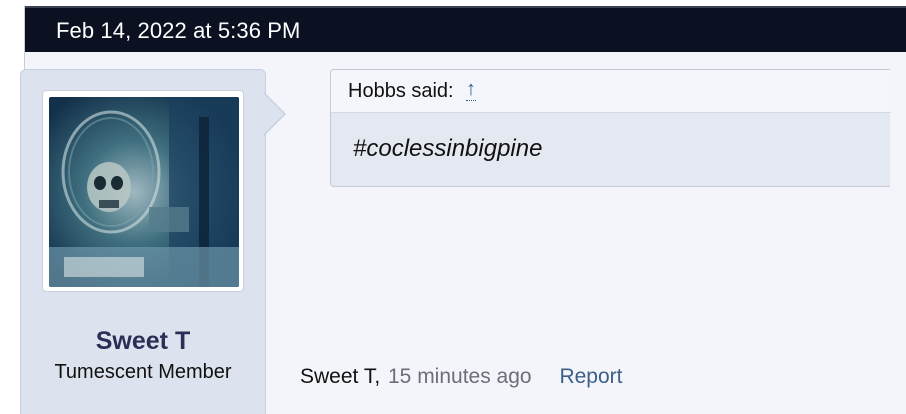  I want to click on quote-header: Hobbs said: ↑, so click(611, 91).